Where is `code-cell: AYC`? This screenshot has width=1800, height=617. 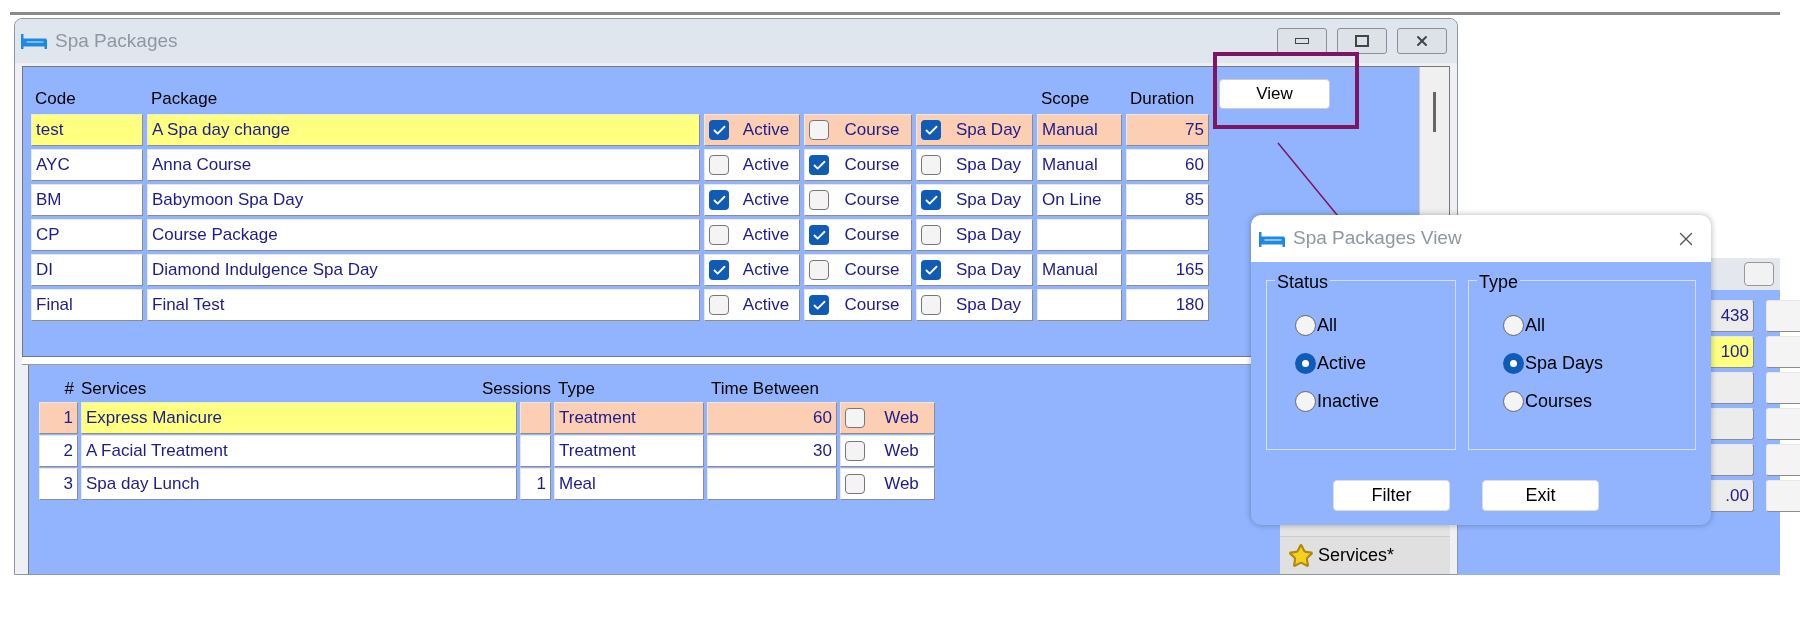 code-cell: AYC is located at coordinates (87, 165).